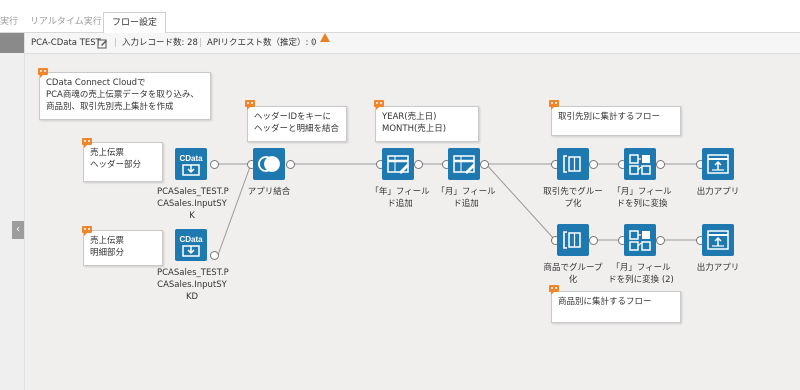 Image resolution: width=800 pixels, height=390 pixels. Describe the element at coordinates (160, 43) in the screenshot. I see `input-record-count: 入力レコード数: 28` at that location.